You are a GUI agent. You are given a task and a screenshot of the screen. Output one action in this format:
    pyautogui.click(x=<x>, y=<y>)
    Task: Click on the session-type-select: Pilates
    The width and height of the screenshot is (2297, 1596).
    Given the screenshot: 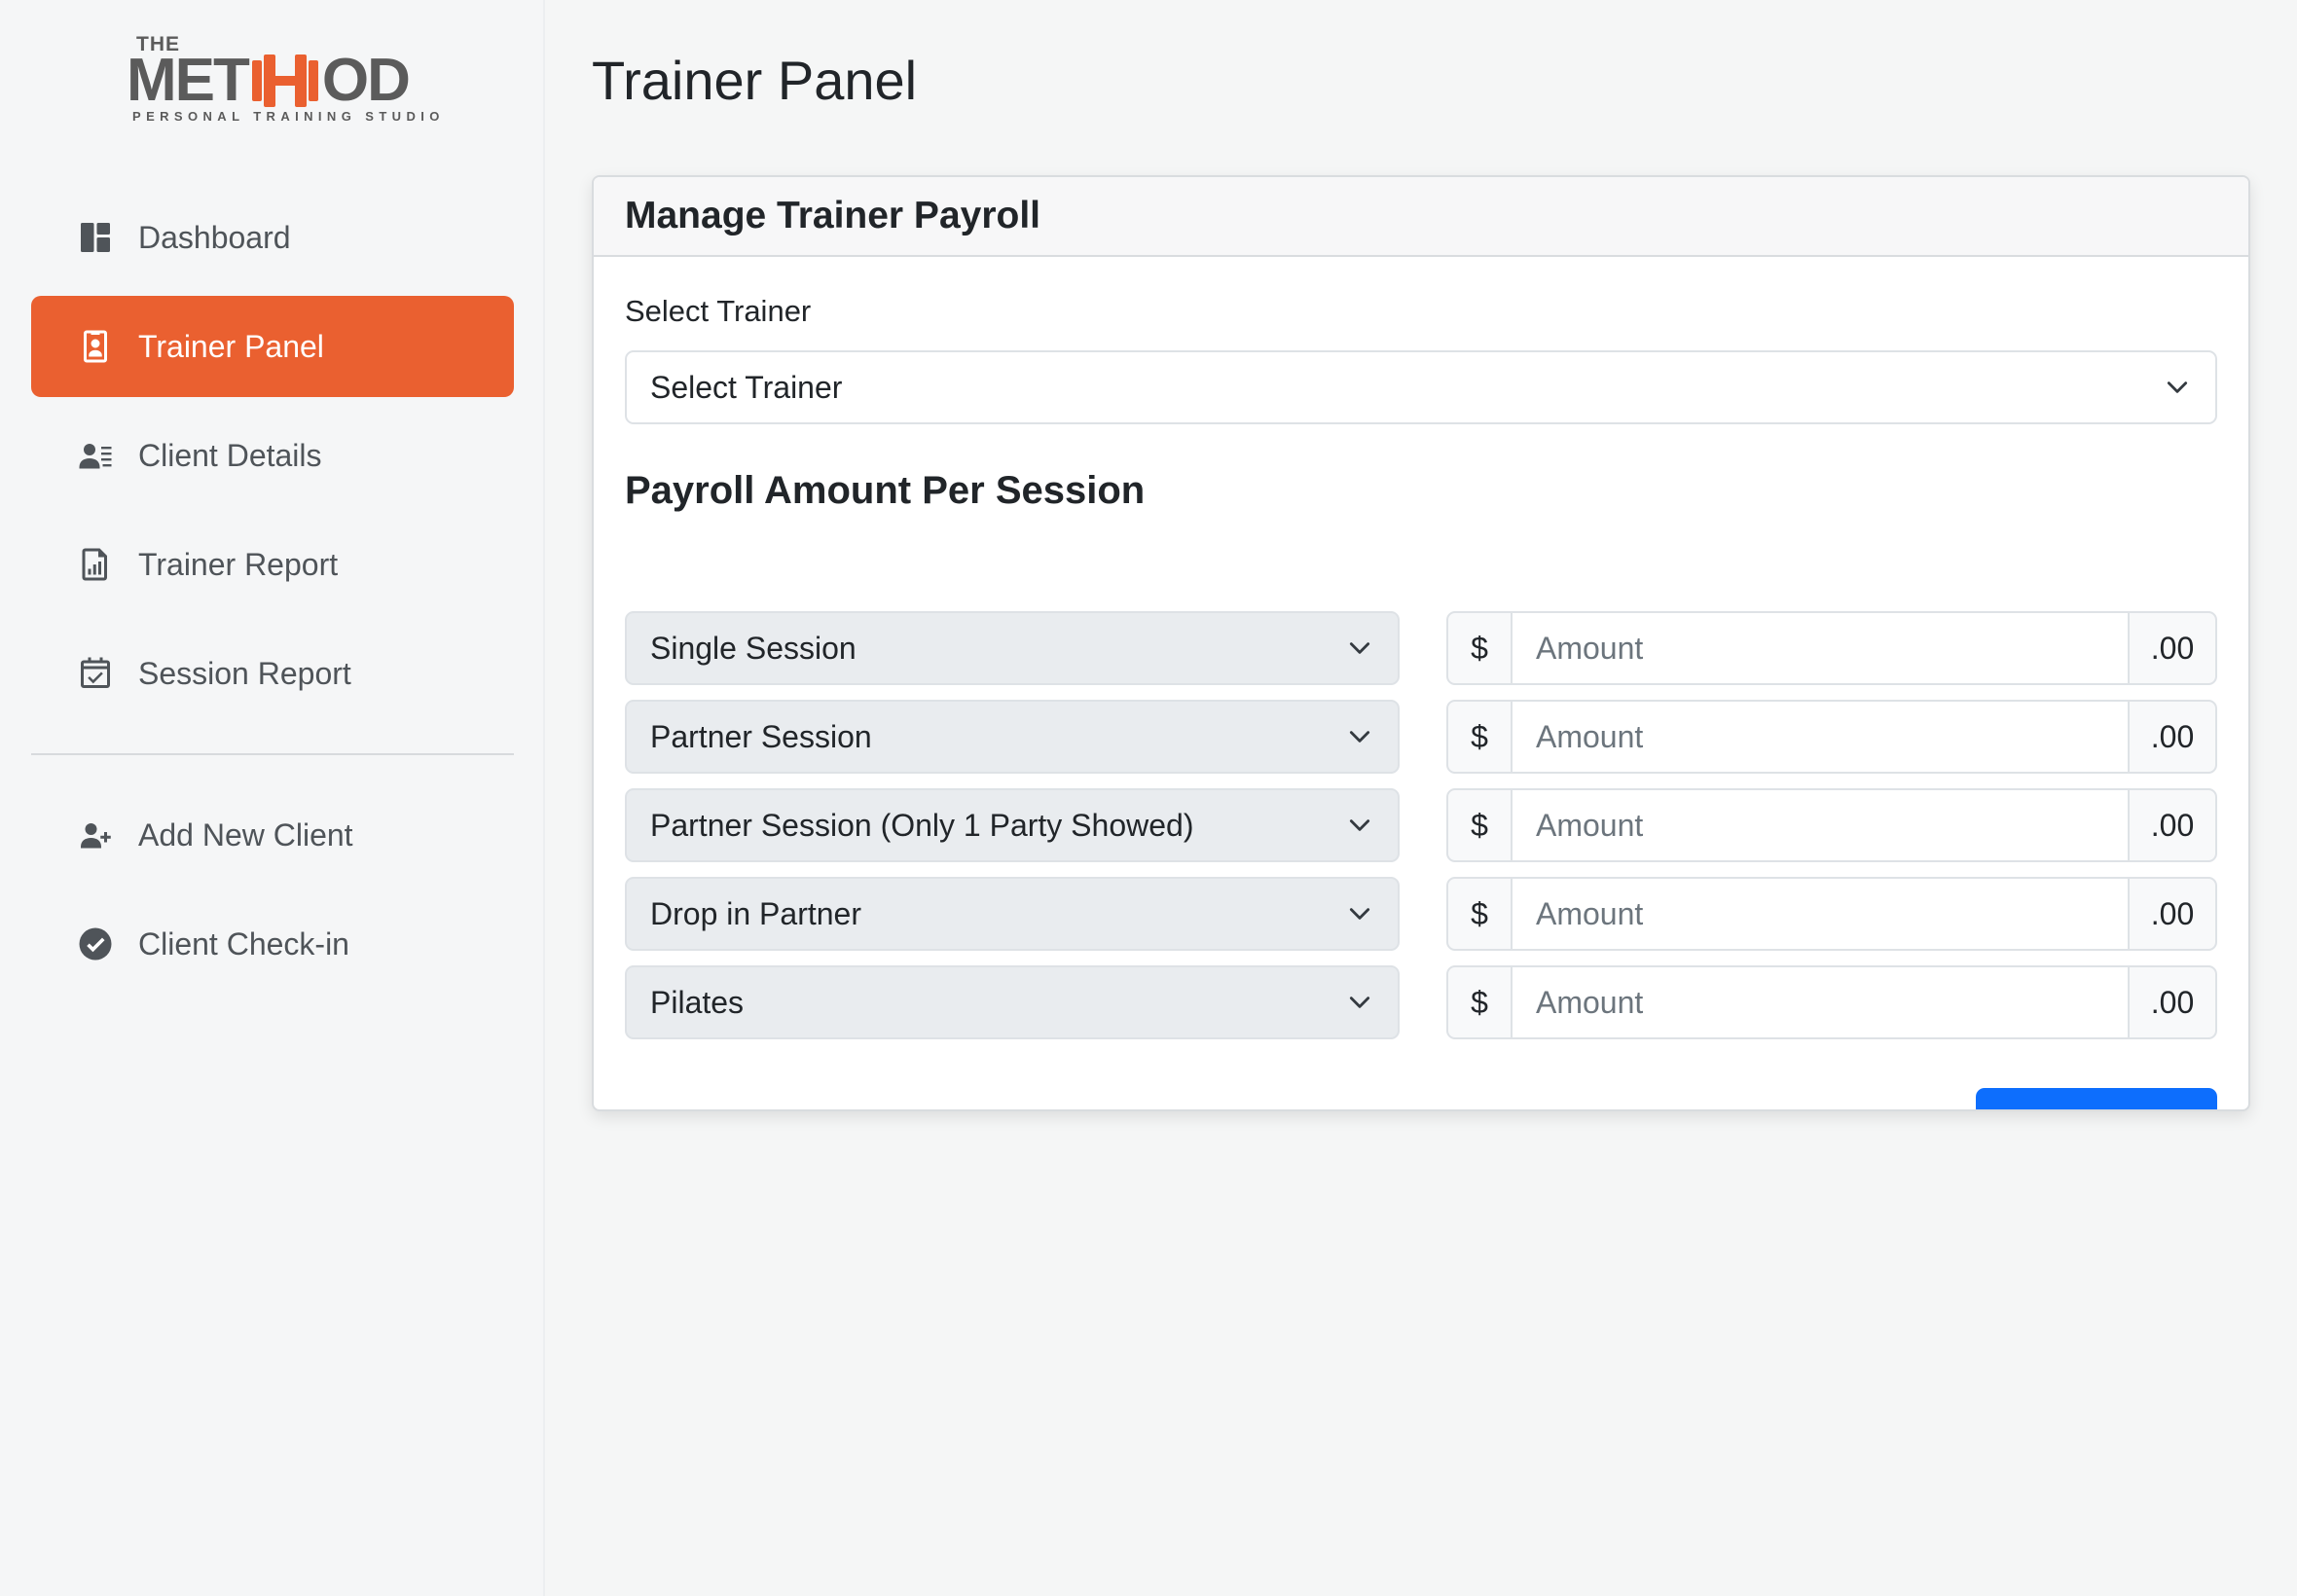 What is the action you would take?
    pyautogui.click(x=1012, y=1002)
    